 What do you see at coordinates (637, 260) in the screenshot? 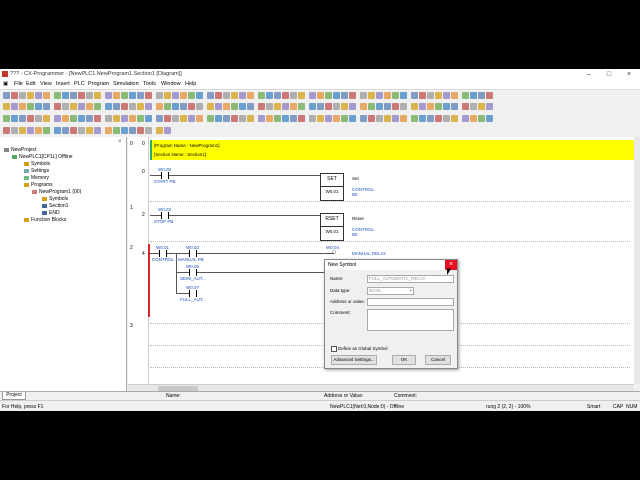
I see `vertical-scrollbar` at bounding box center [637, 260].